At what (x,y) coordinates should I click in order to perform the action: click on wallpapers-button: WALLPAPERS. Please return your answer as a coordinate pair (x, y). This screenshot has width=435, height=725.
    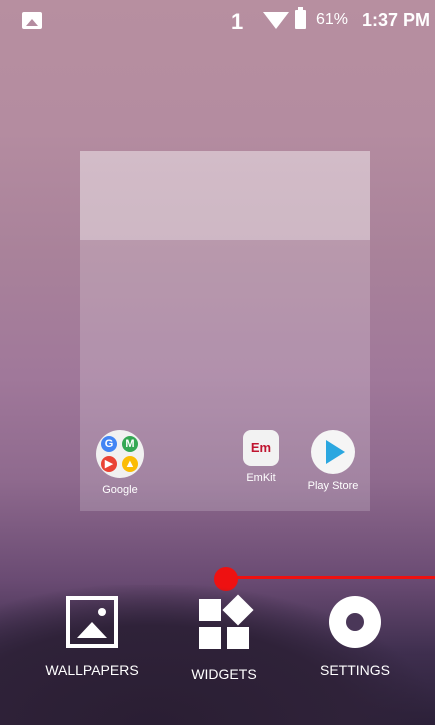
    Looking at the image, I should click on (92, 637).